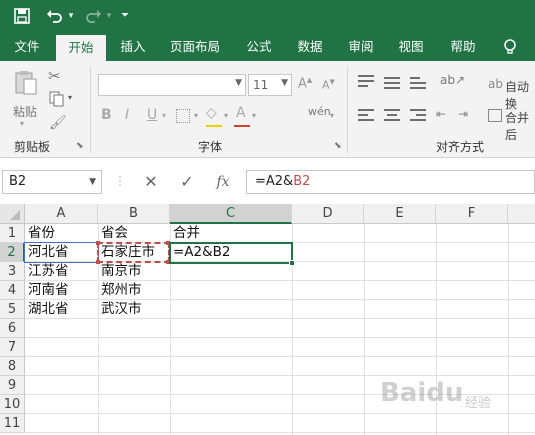 Image resolution: width=535 pixels, height=435 pixels. What do you see at coordinates (196, 115) in the screenshot?
I see `borders-dropdown-icon: ▾` at bounding box center [196, 115].